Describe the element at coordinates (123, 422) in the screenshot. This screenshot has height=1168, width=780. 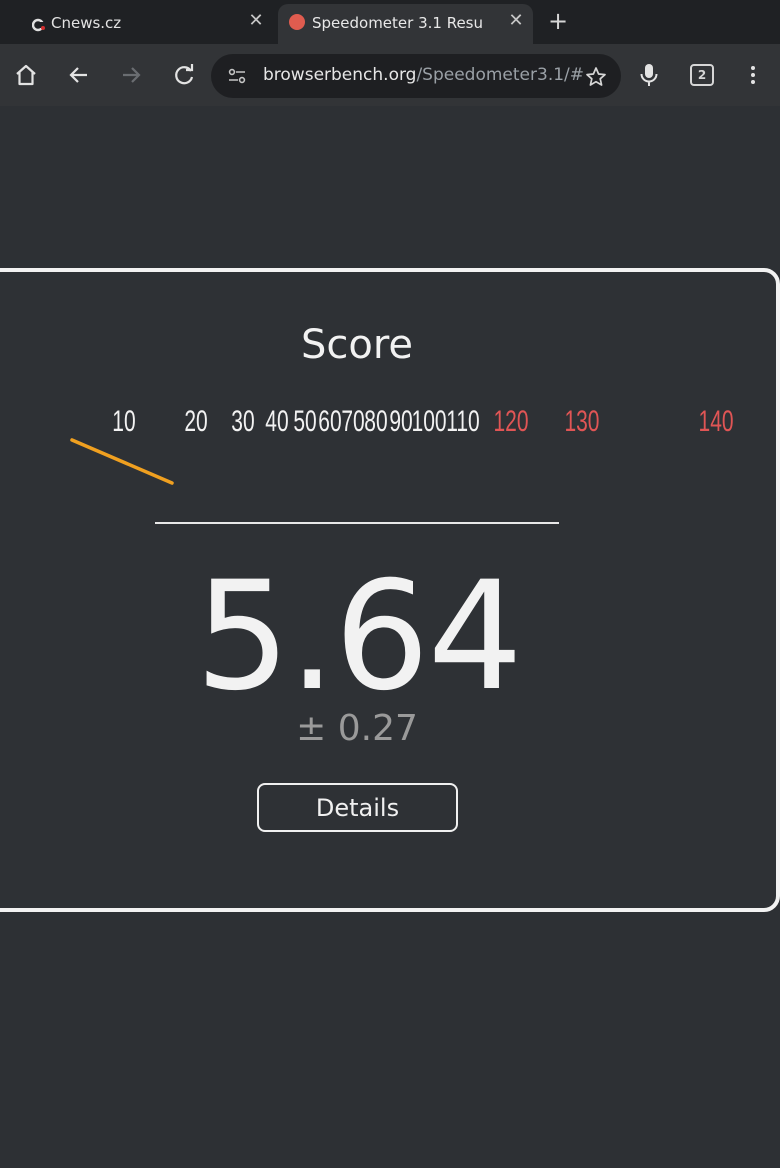
I see `gauge-label: 10` at that location.